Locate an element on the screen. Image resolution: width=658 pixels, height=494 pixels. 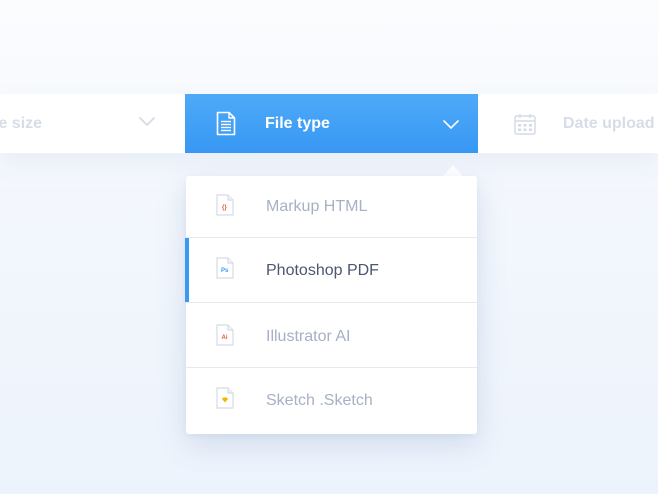
dropdown-caret is located at coordinates (453, 170).